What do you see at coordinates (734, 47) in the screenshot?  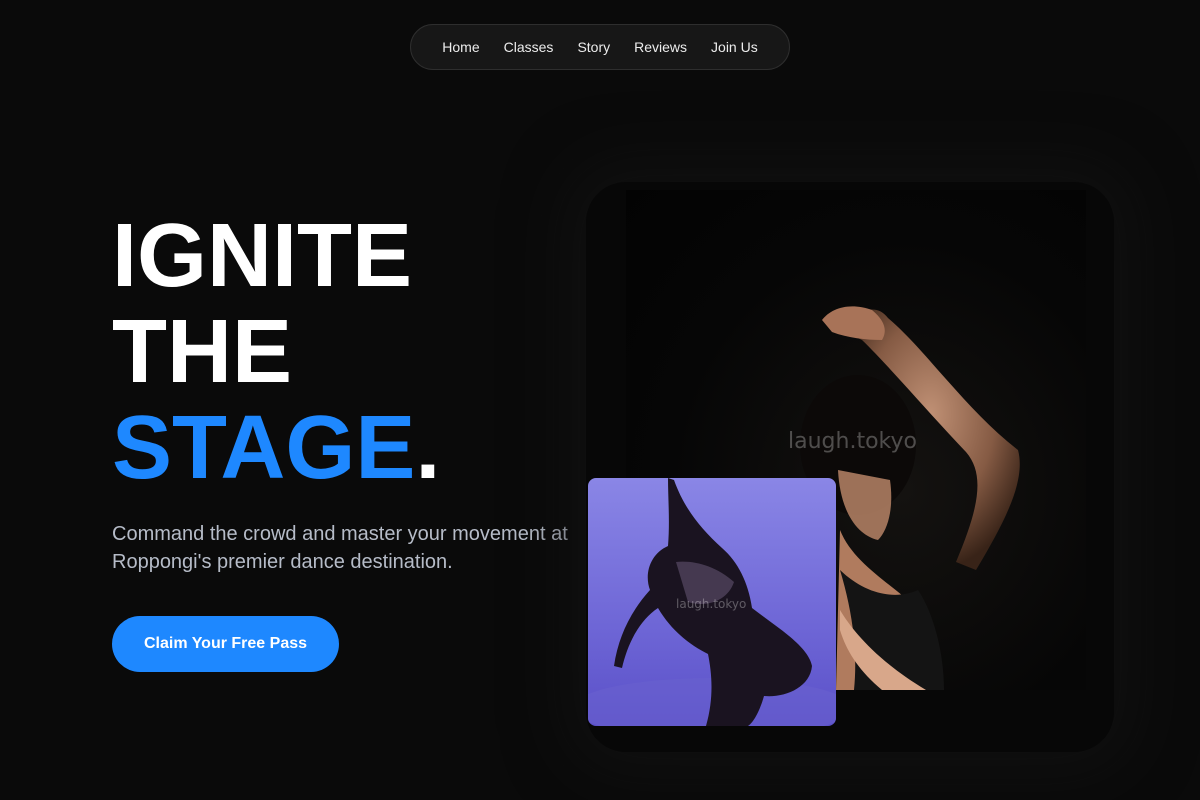 I see `nav-link-join-us: Join Us` at bounding box center [734, 47].